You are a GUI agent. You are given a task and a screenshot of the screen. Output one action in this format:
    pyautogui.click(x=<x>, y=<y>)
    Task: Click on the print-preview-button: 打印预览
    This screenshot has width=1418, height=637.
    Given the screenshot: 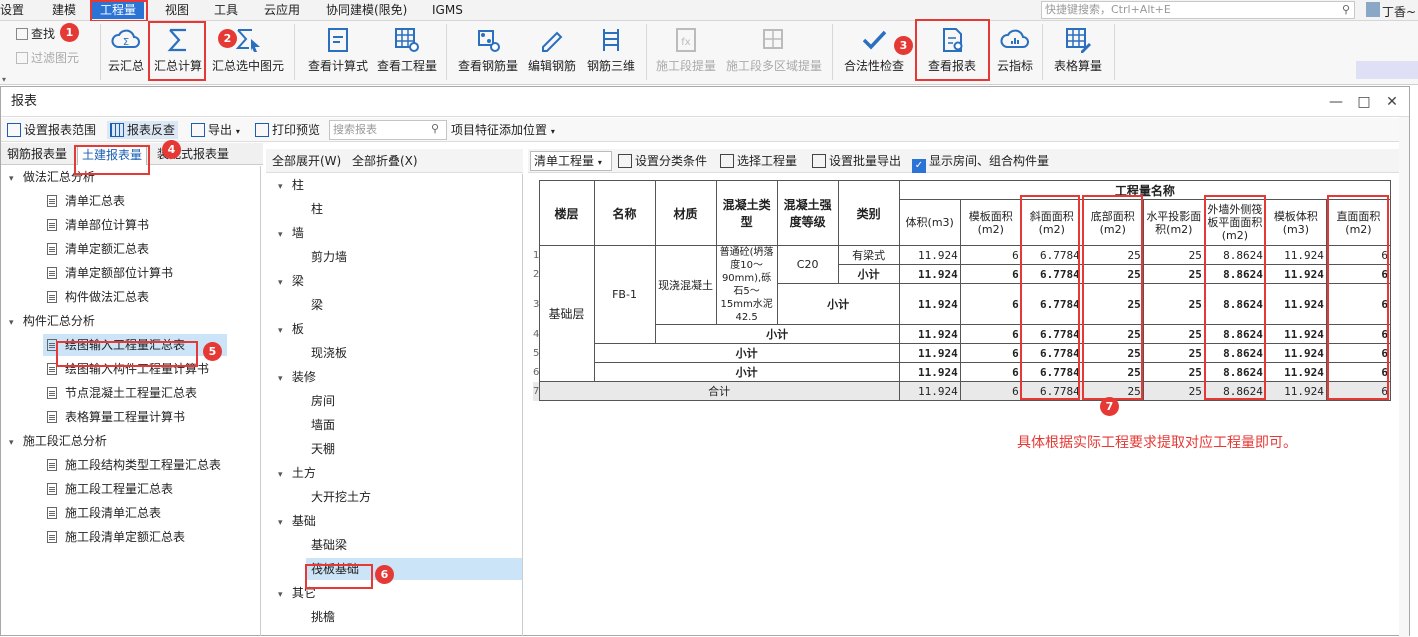 What is the action you would take?
    pyautogui.click(x=287, y=130)
    